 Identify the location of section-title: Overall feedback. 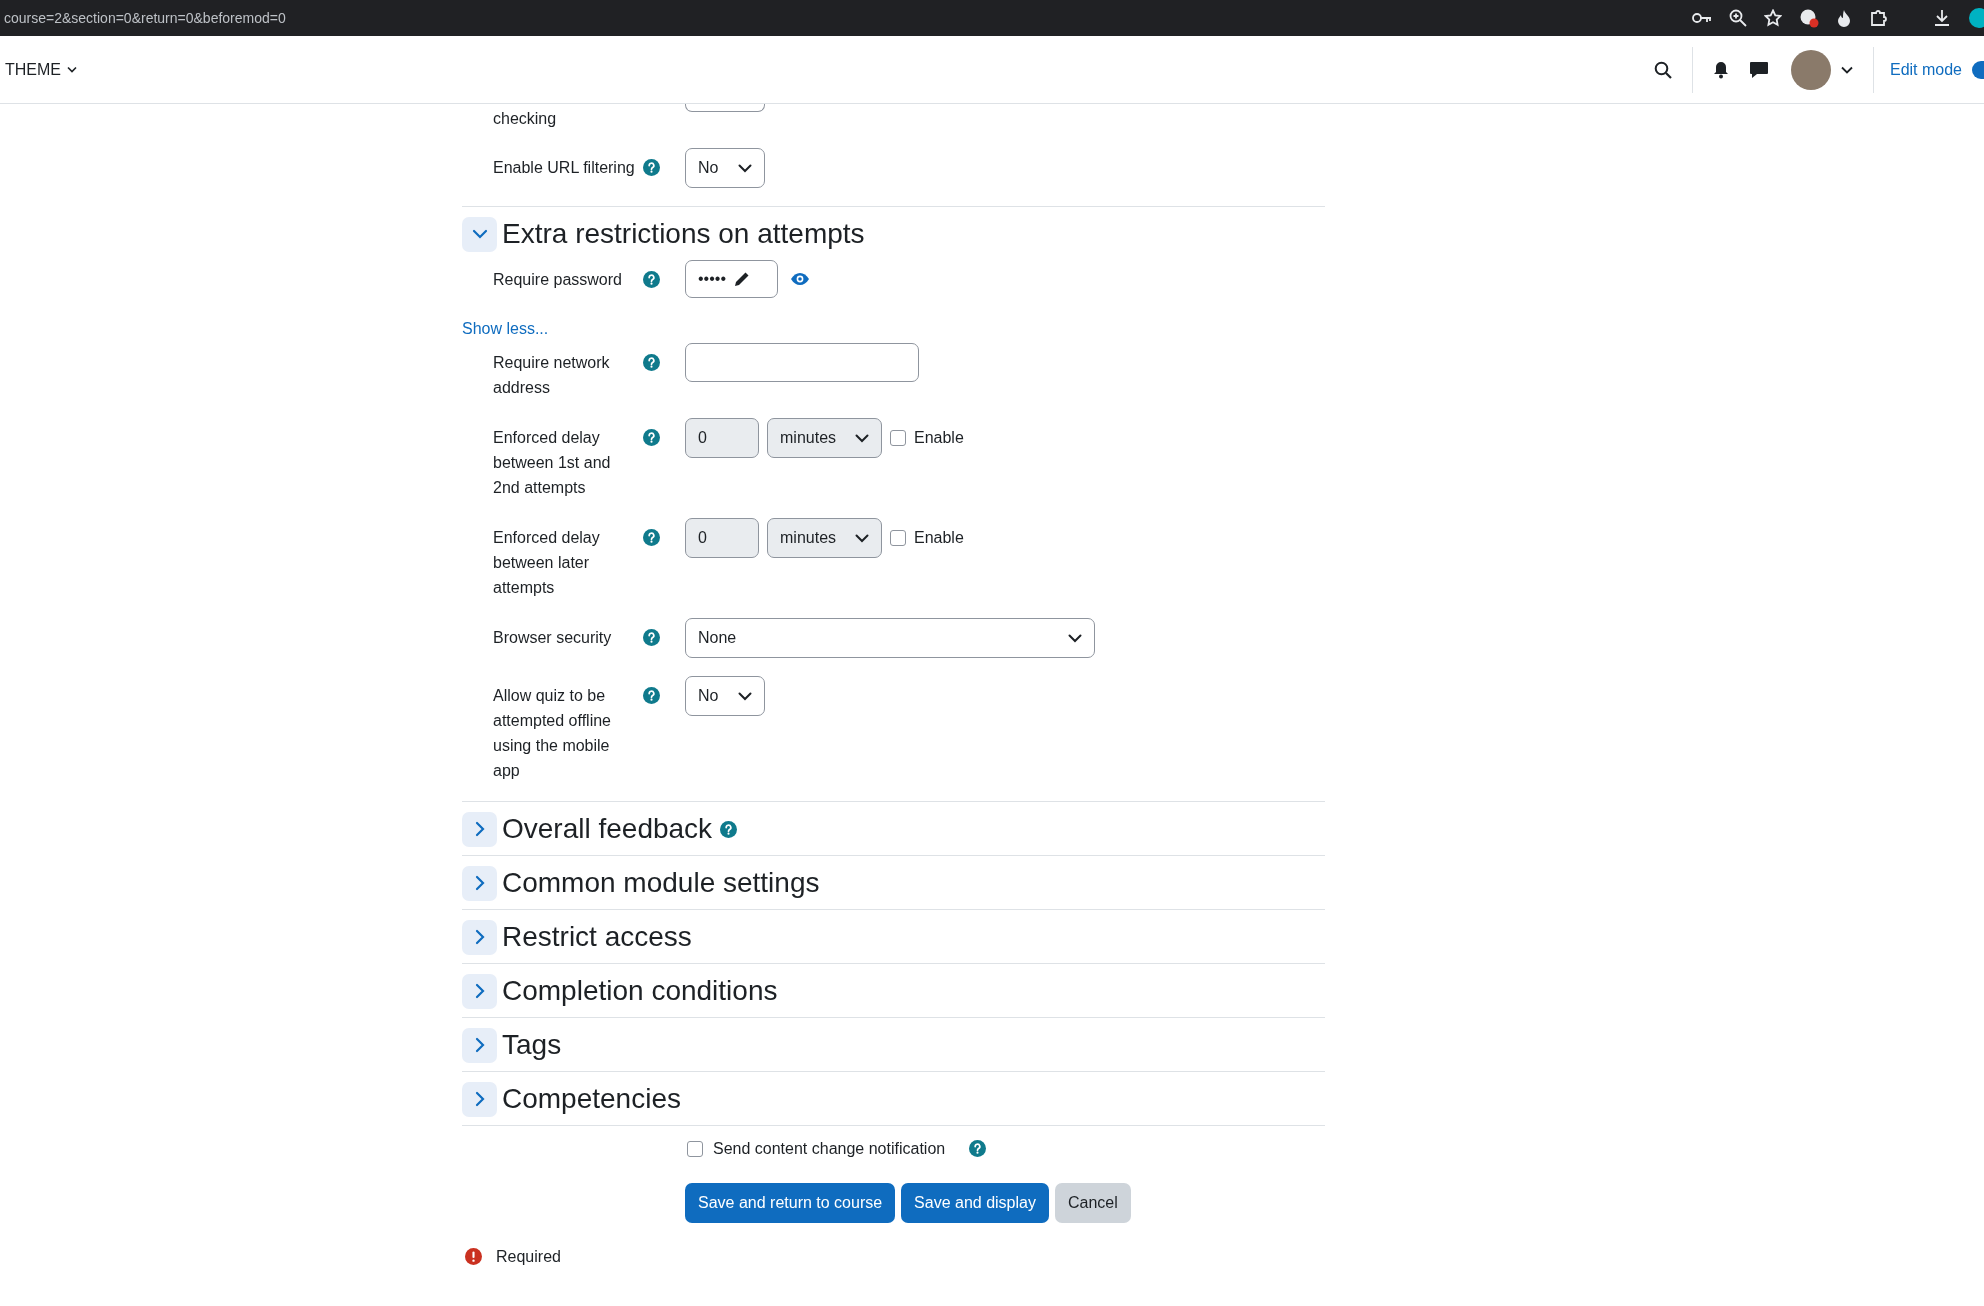
(607, 829).